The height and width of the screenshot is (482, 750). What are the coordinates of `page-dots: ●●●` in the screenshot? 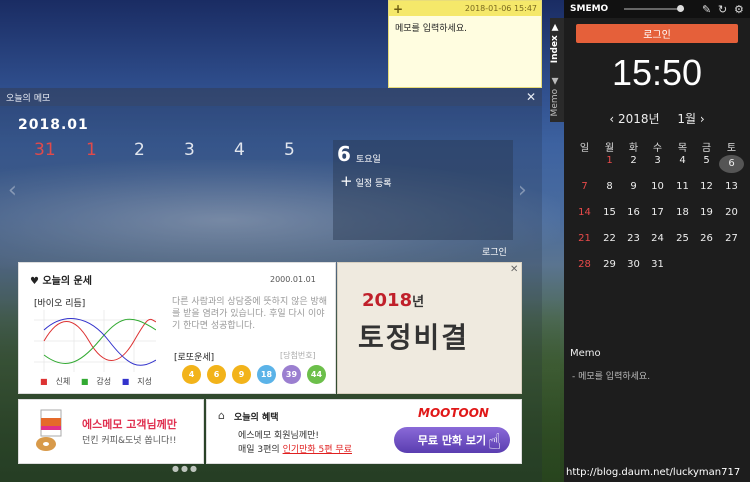 It's located at (185, 468).